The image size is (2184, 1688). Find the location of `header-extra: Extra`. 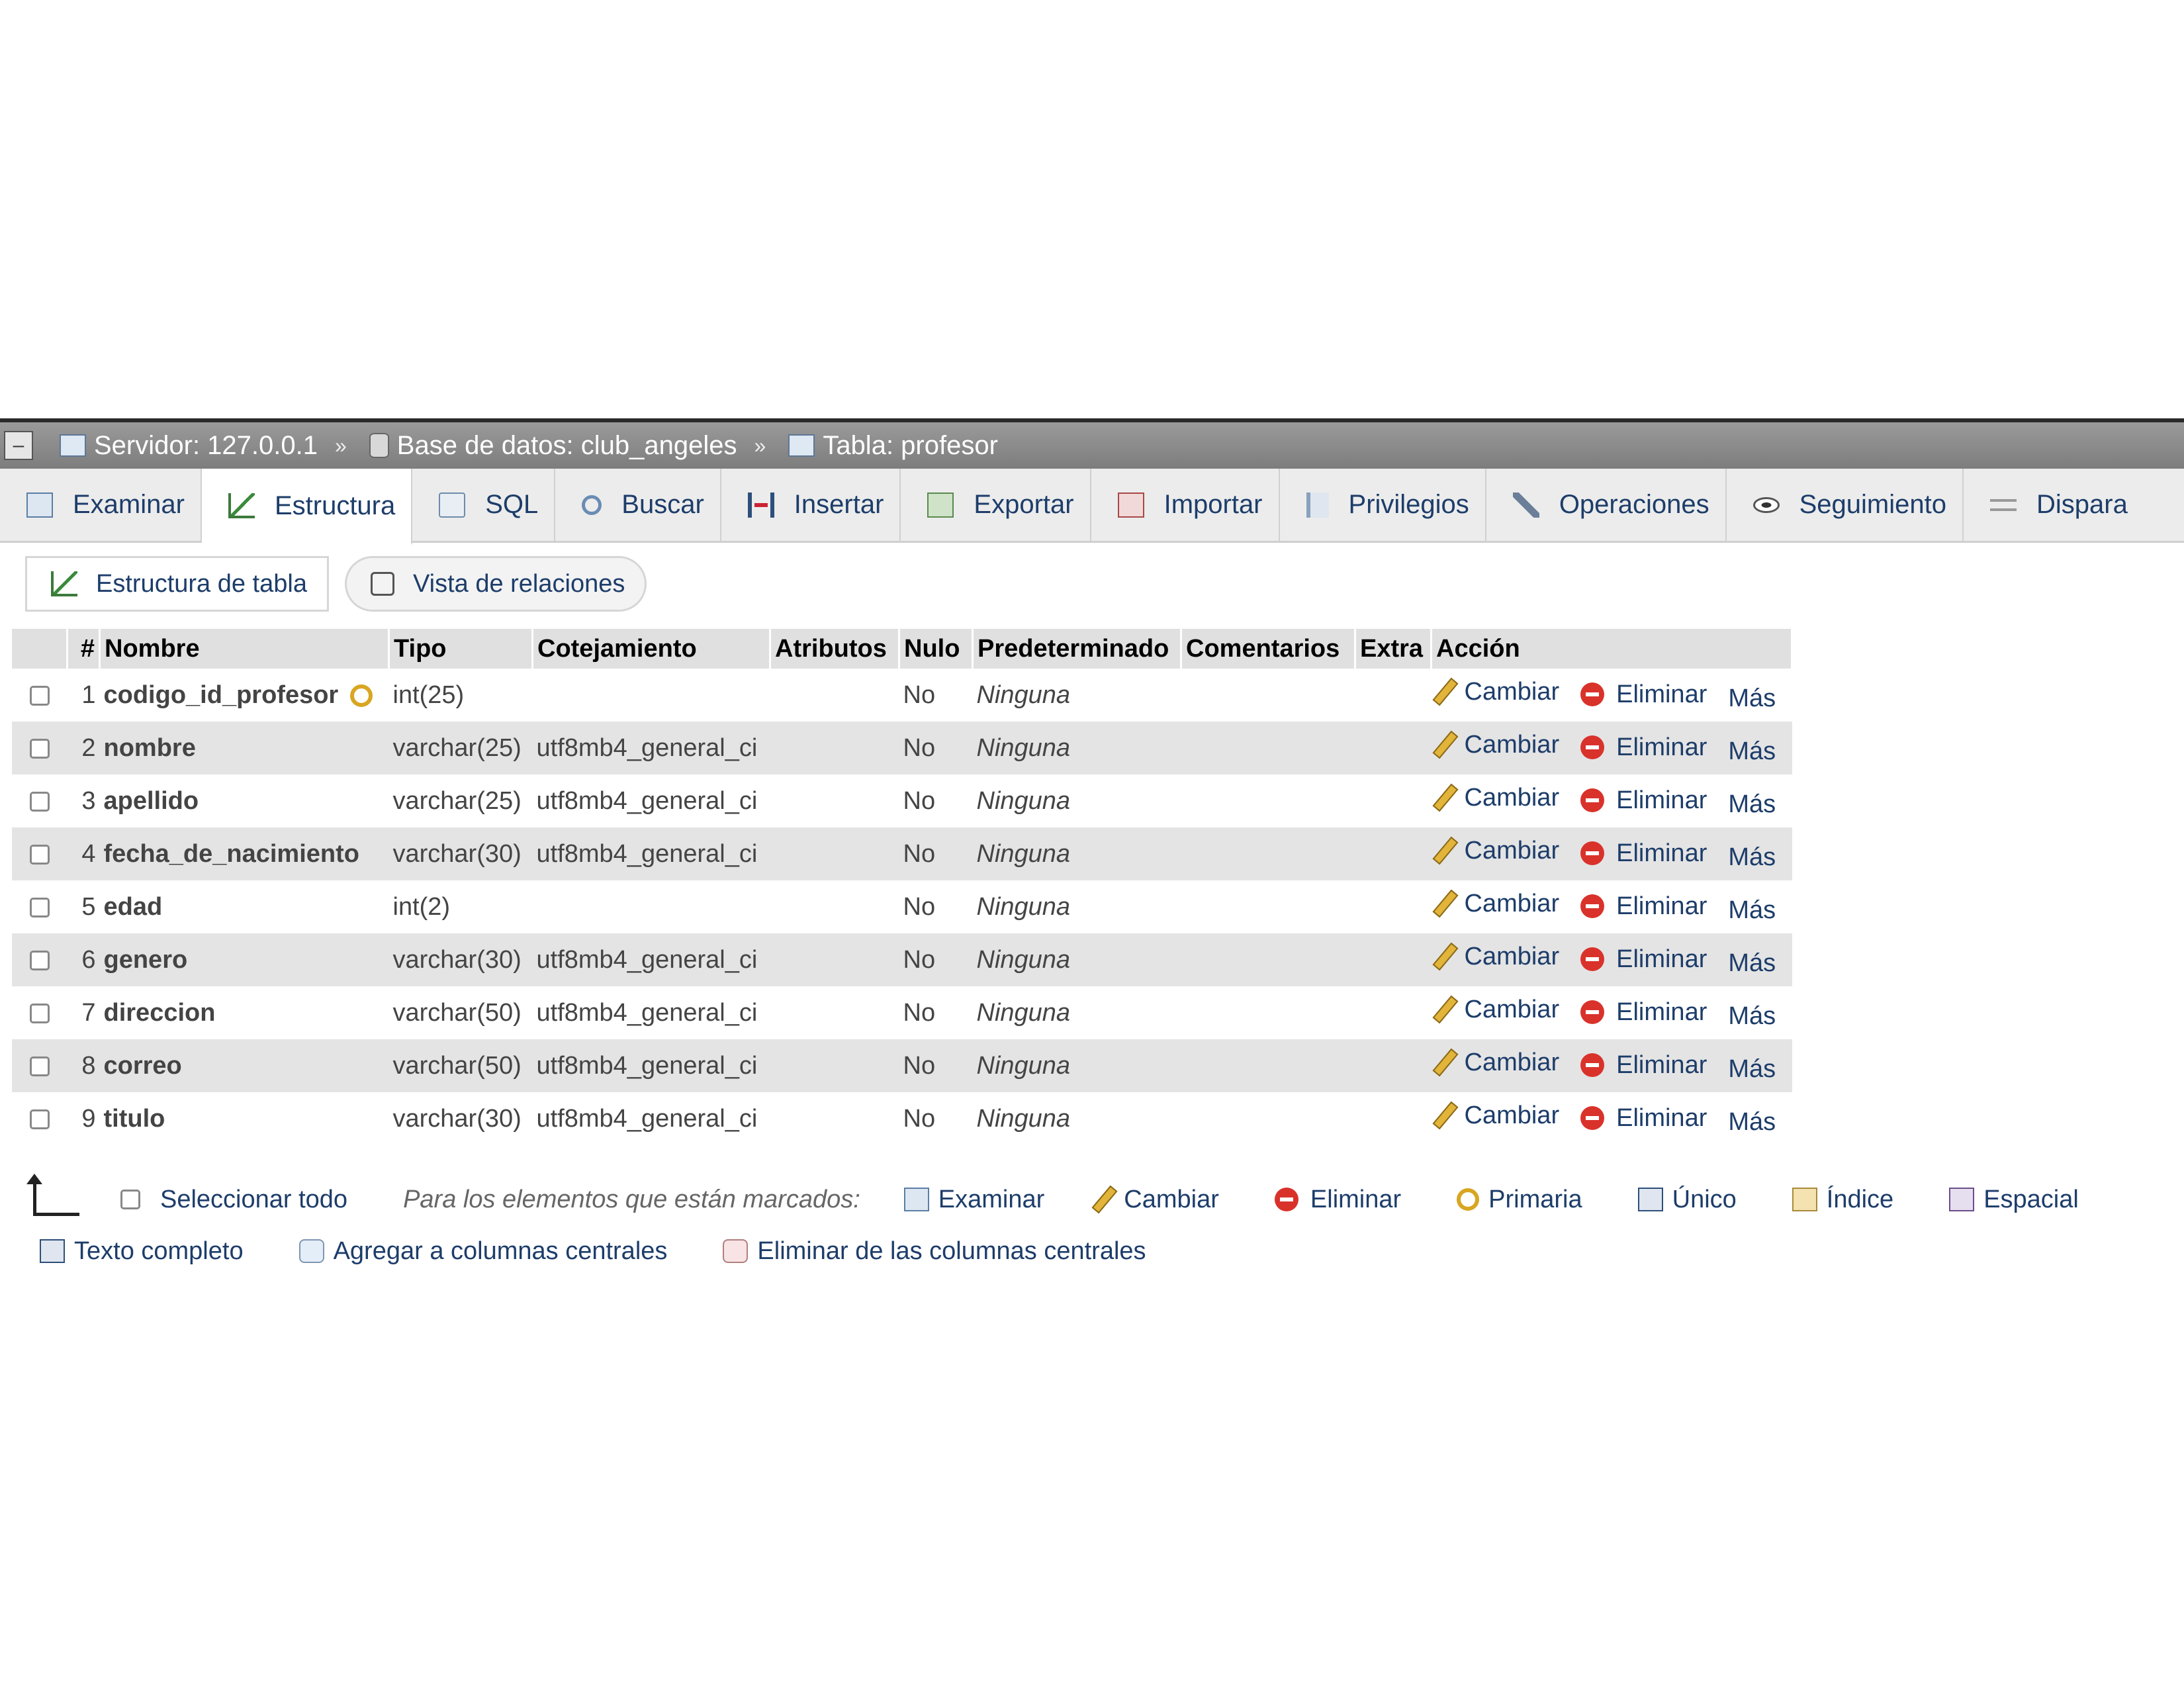

header-extra: Extra is located at coordinates (1393, 649).